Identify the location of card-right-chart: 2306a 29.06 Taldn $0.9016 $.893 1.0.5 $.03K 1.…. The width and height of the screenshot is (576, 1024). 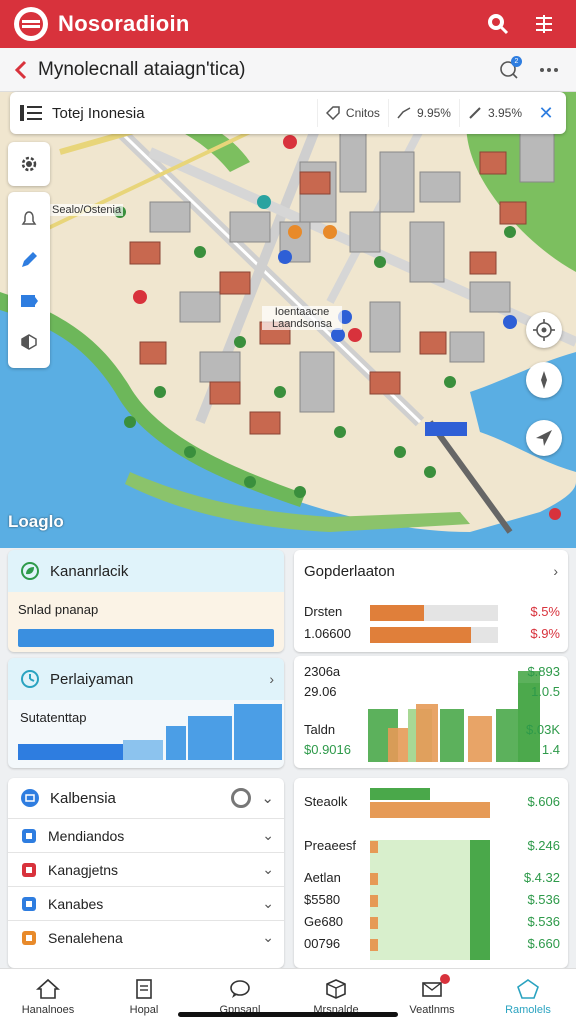
(431, 712).